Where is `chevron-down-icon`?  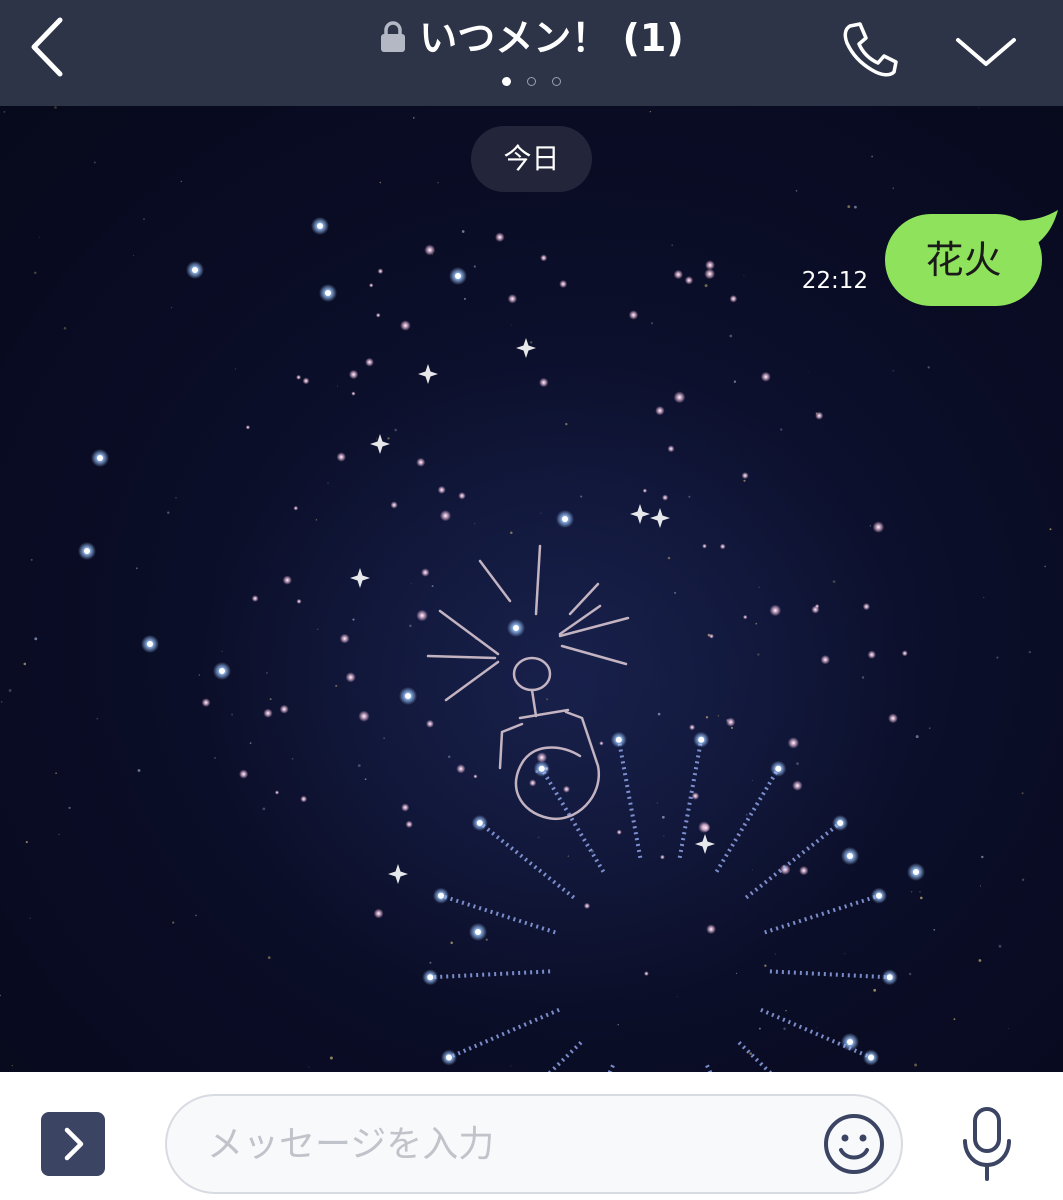 chevron-down-icon is located at coordinates (986, 52).